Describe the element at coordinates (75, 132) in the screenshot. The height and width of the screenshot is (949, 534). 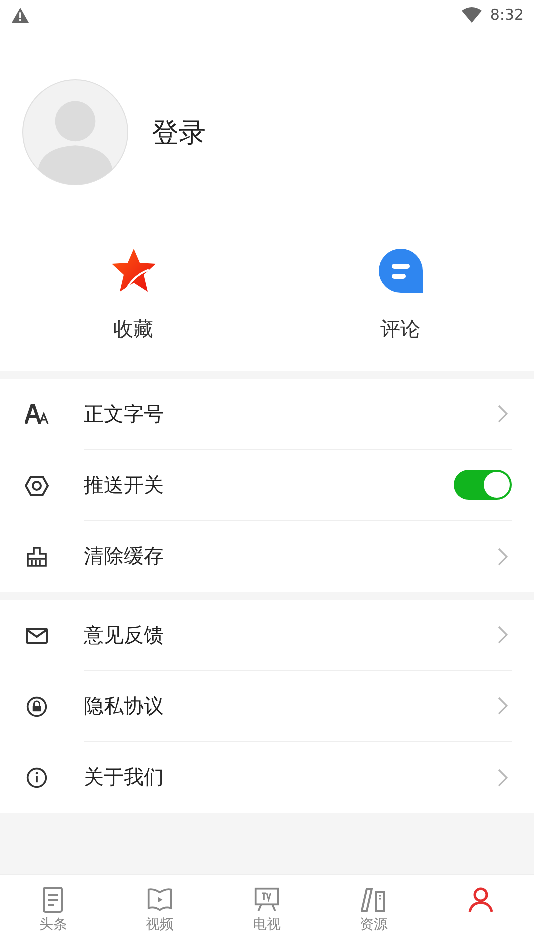
I see `avatar-icon` at that location.